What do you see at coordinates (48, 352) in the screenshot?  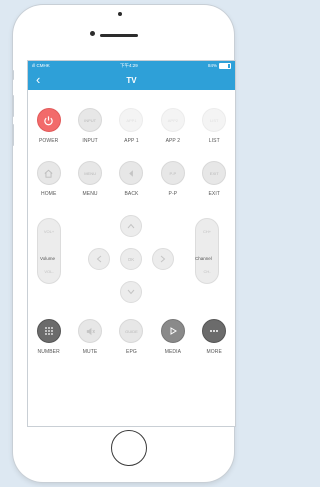 I see `number-label: NUMBER` at bounding box center [48, 352].